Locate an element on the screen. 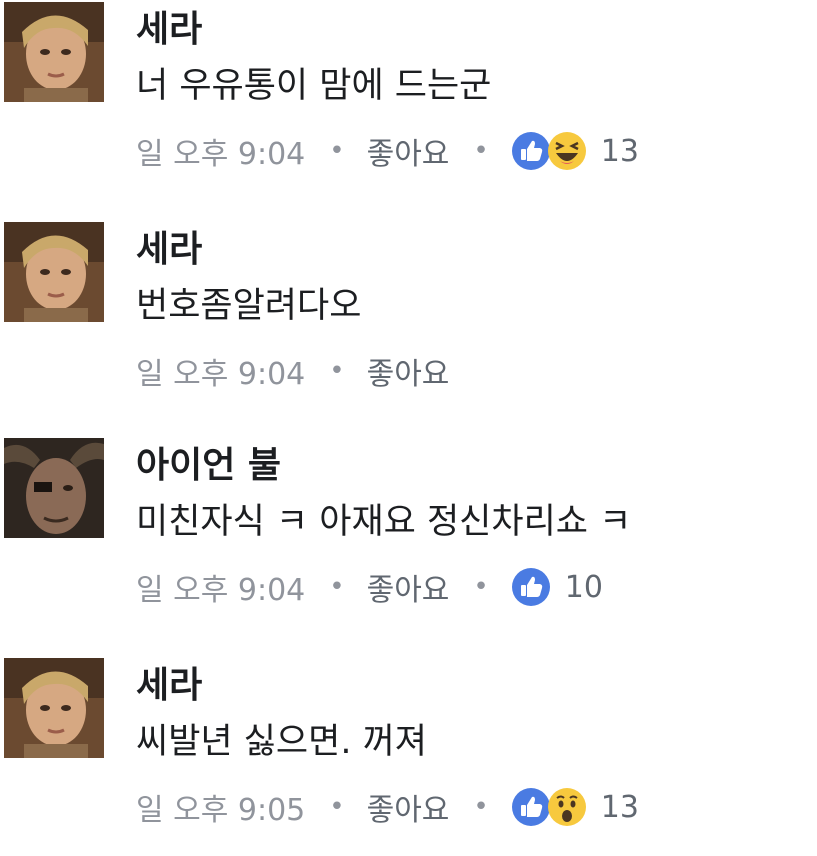 This screenshot has width=817, height=856. comment-meta: 일 오후 9:04 • 좋아요 is located at coordinates (292, 371).